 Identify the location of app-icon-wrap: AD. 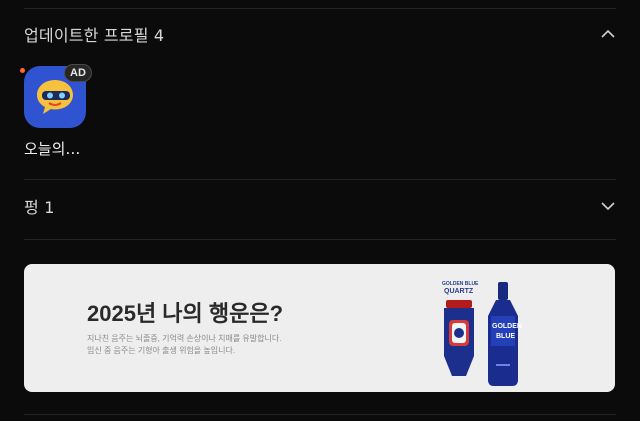
(56, 96).